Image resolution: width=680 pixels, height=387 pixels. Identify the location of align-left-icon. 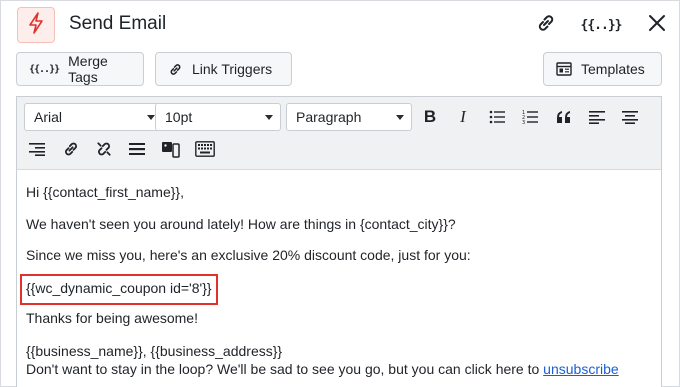
(597, 117).